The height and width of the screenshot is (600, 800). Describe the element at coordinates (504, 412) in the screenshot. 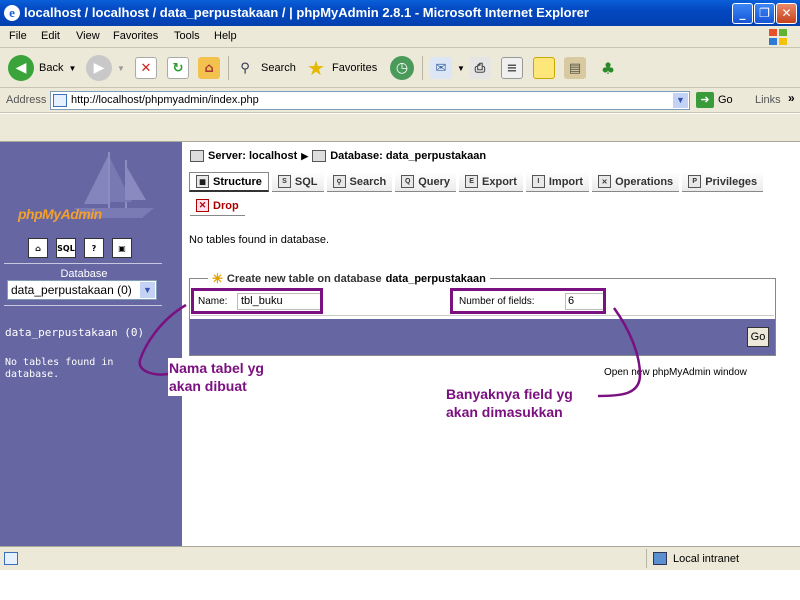

I see `fields-annotation-line2: akan dimasukkan` at that location.